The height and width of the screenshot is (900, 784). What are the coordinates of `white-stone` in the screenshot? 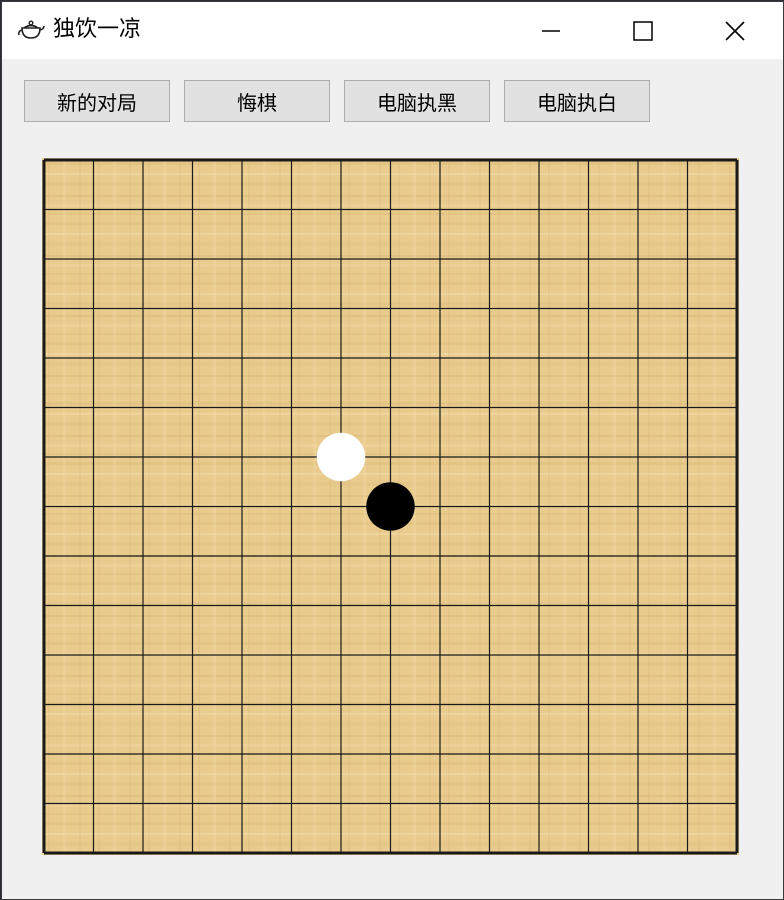 It's located at (341, 457).